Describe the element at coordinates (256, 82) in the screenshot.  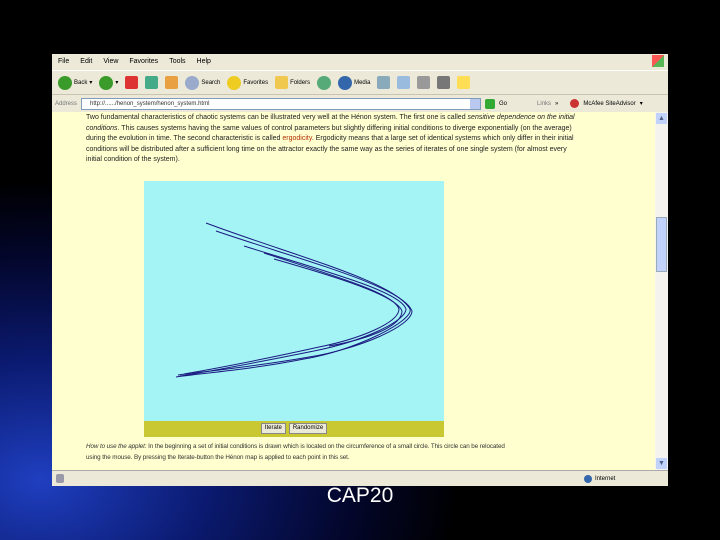
I see `favorites-label: Favorites` at that location.